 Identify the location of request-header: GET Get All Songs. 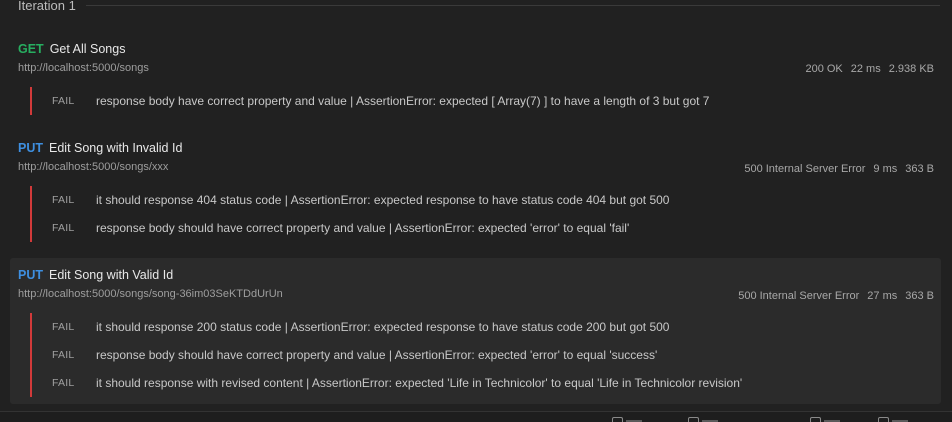
(71, 49).